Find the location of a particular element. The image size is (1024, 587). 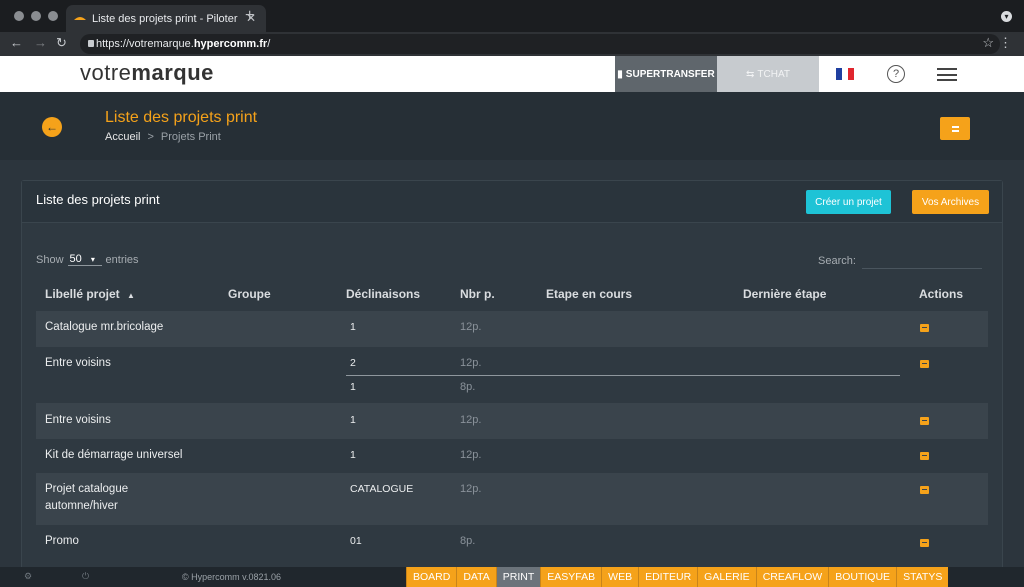

col-header-pages: Nbr p. is located at coordinates (477, 294).